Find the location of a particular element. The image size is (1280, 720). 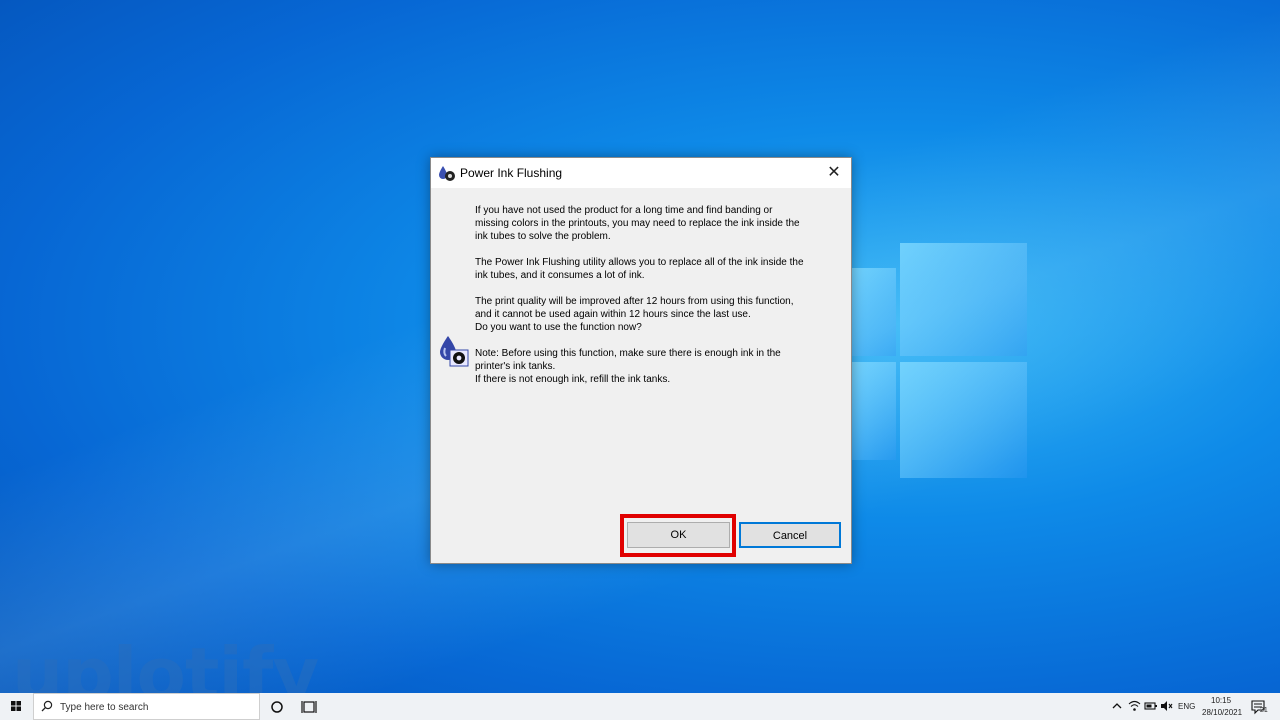

clock-time: 10:15 is located at coordinates (1221, 700).